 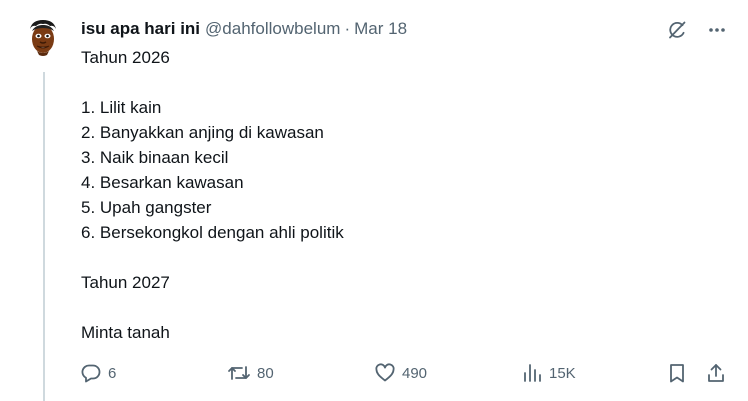 I want to click on bookmark-button, so click(x=677, y=373).